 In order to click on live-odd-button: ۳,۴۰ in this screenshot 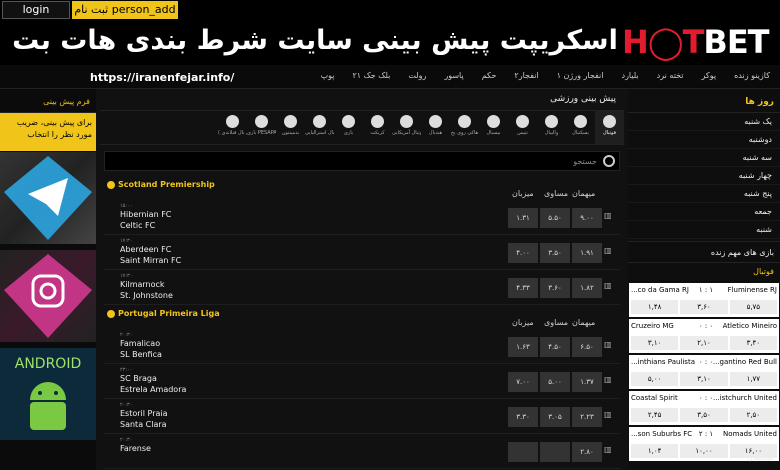, I will do `click(753, 343)`.